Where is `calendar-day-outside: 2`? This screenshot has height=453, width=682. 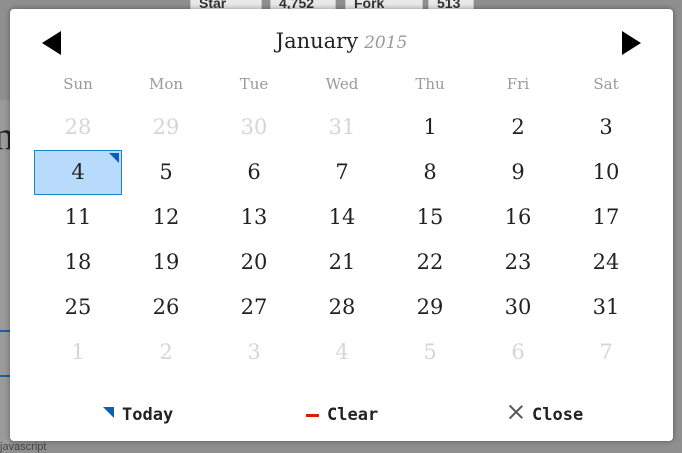 calendar-day-outside: 2 is located at coordinates (166, 352).